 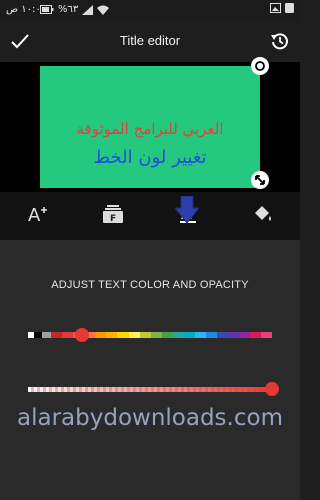 What do you see at coordinates (150, 157) in the screenshot?
I see `title-line-2: تغيير لون الخط` at bounding box center [150, 157].